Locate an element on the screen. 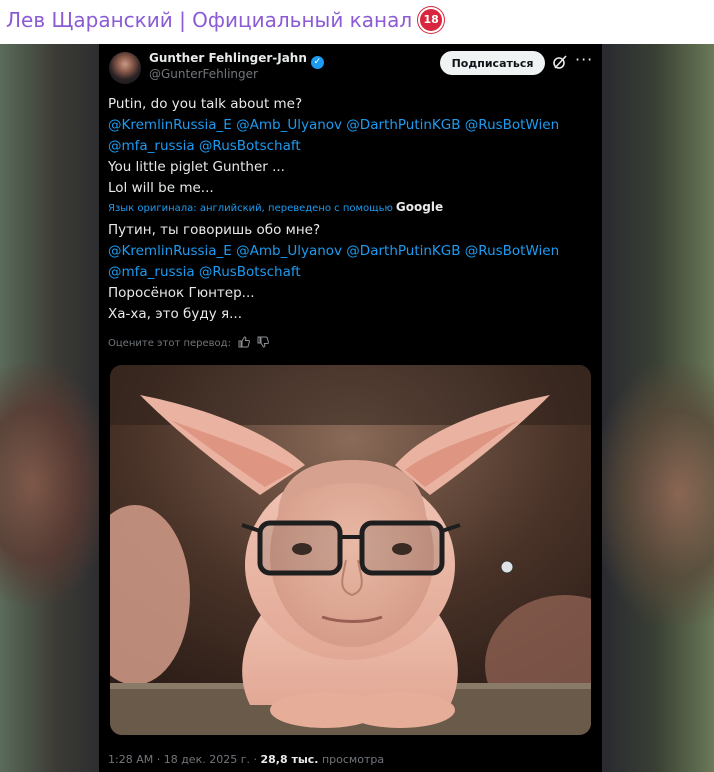 This screenshot has height=772, width=714. thumbs-up-icon is located at coordinates (244, 342).